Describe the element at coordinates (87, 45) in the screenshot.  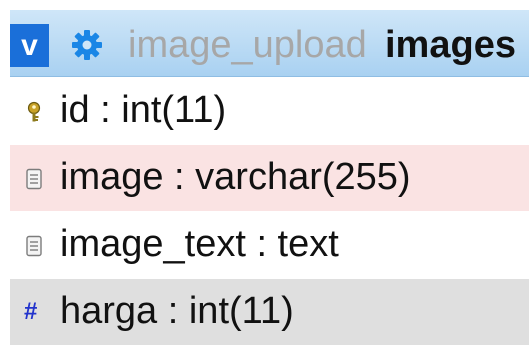
I see `gear-icon` at that location.